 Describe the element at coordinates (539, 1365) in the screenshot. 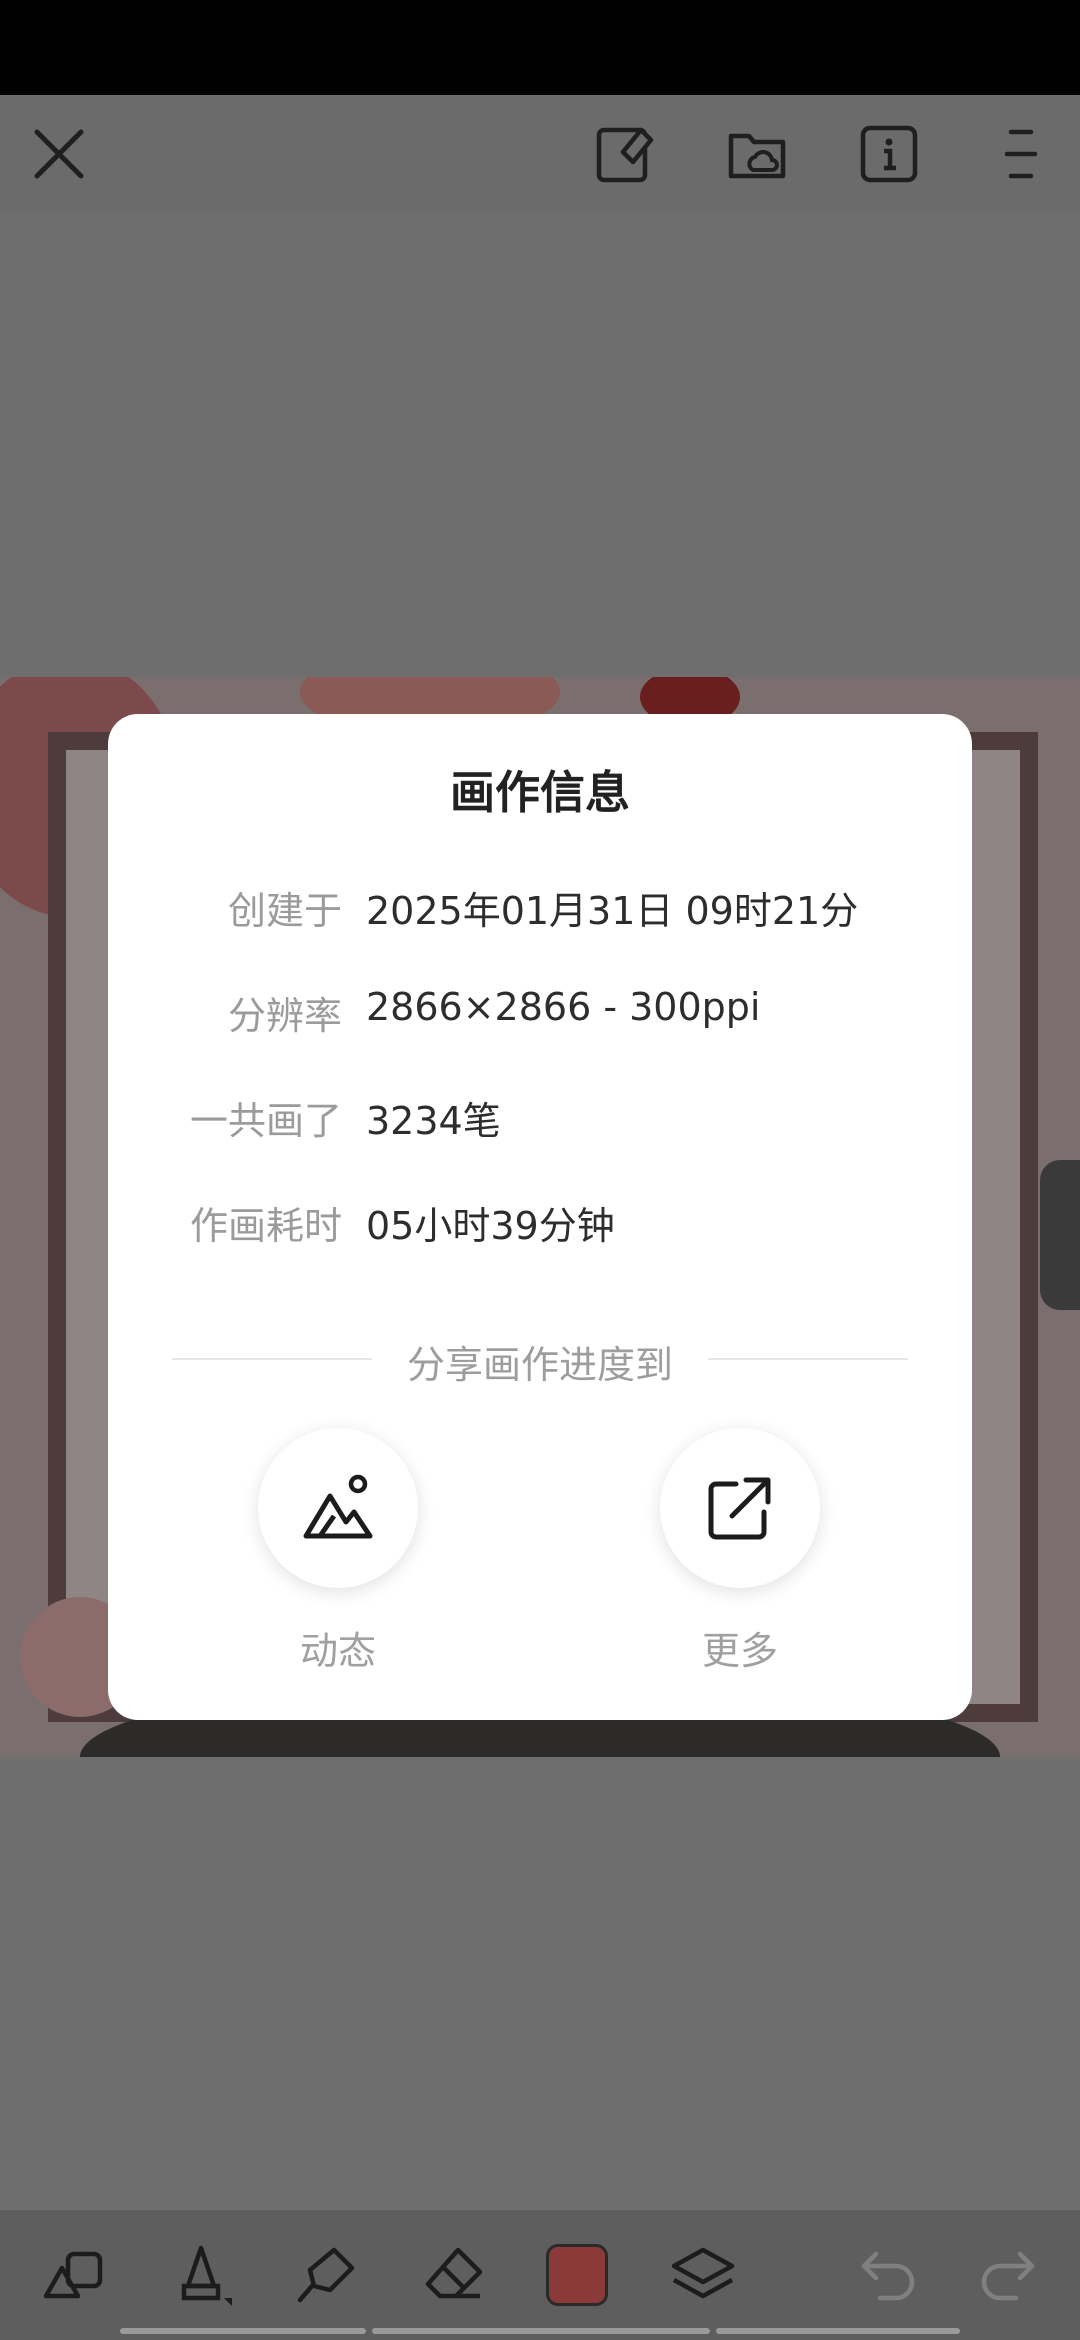

I see `share-section-title: 分享画作进度到` at that location.